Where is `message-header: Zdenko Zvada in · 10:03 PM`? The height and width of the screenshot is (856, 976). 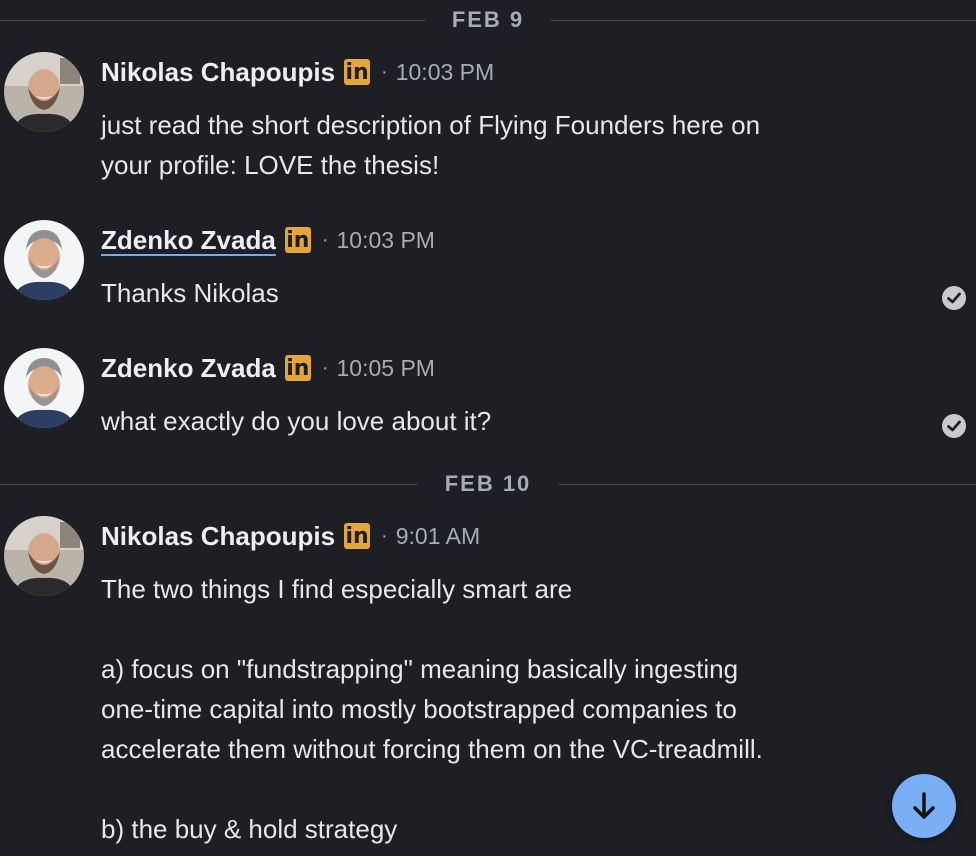 message-header: Zdenko Zvada in · 10:03 PM is located at coordinates (268, 240).